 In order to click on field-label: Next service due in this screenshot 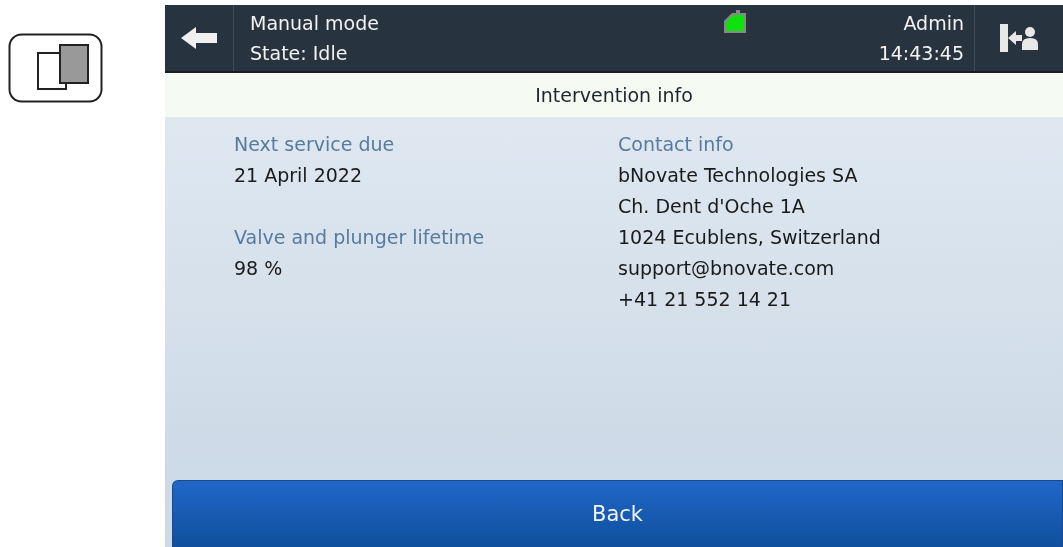, I will do `click(315, 144)`.